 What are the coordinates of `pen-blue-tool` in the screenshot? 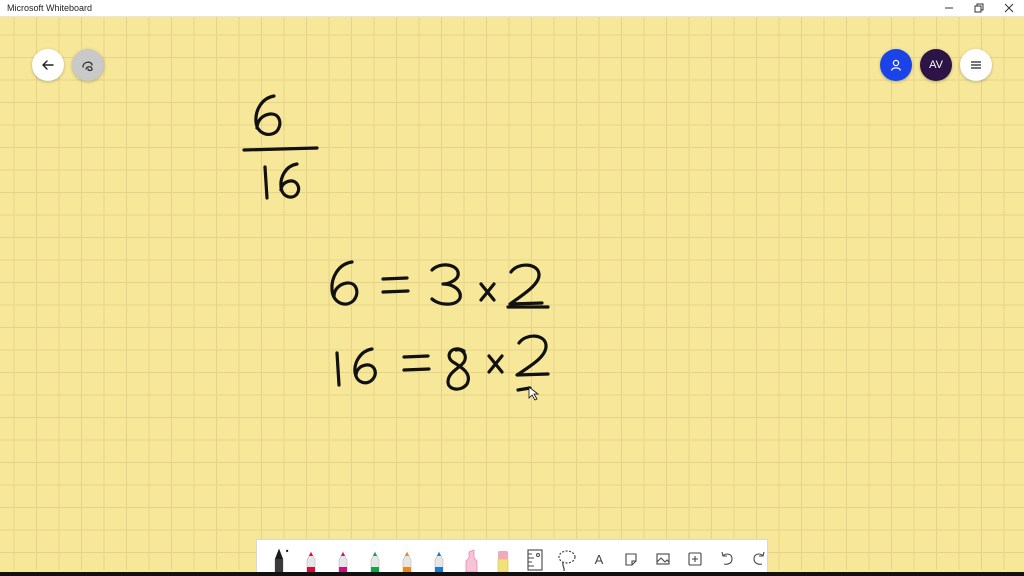 It's located at (439, 556).